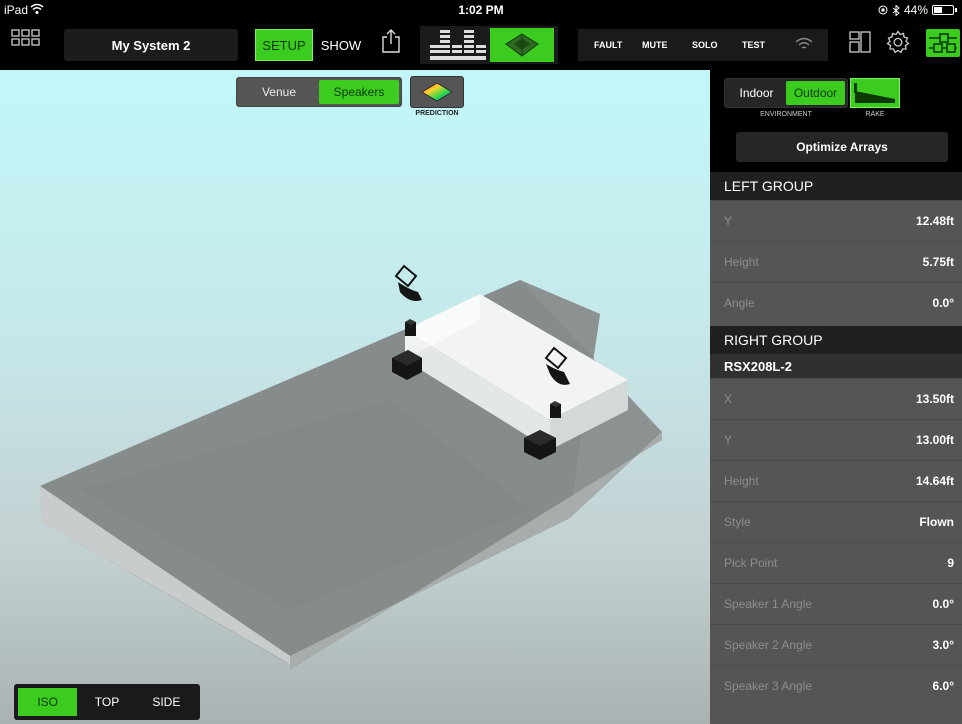 This screenshot has width=962, height=724. Describe the element at coordinates (391, 41) in the screenshot. I see `share-icon` at that location.